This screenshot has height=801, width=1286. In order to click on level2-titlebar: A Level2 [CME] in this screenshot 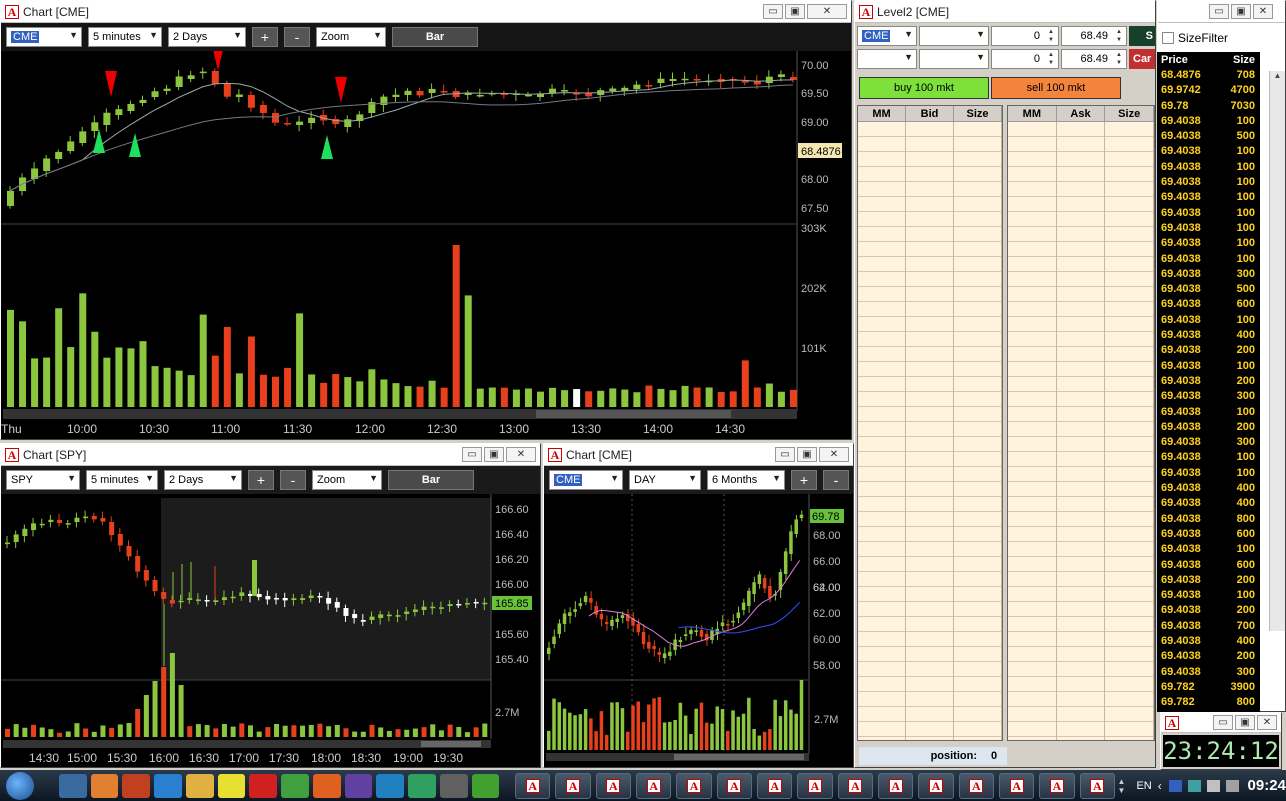, I will do `click(1005, 12)`.